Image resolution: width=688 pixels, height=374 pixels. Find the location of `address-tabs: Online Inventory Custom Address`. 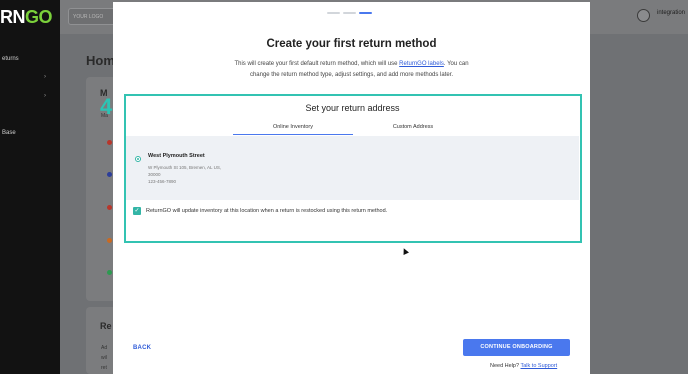

address-tabs: Online Inventory Custom Address is located at coordinates (353, 130).